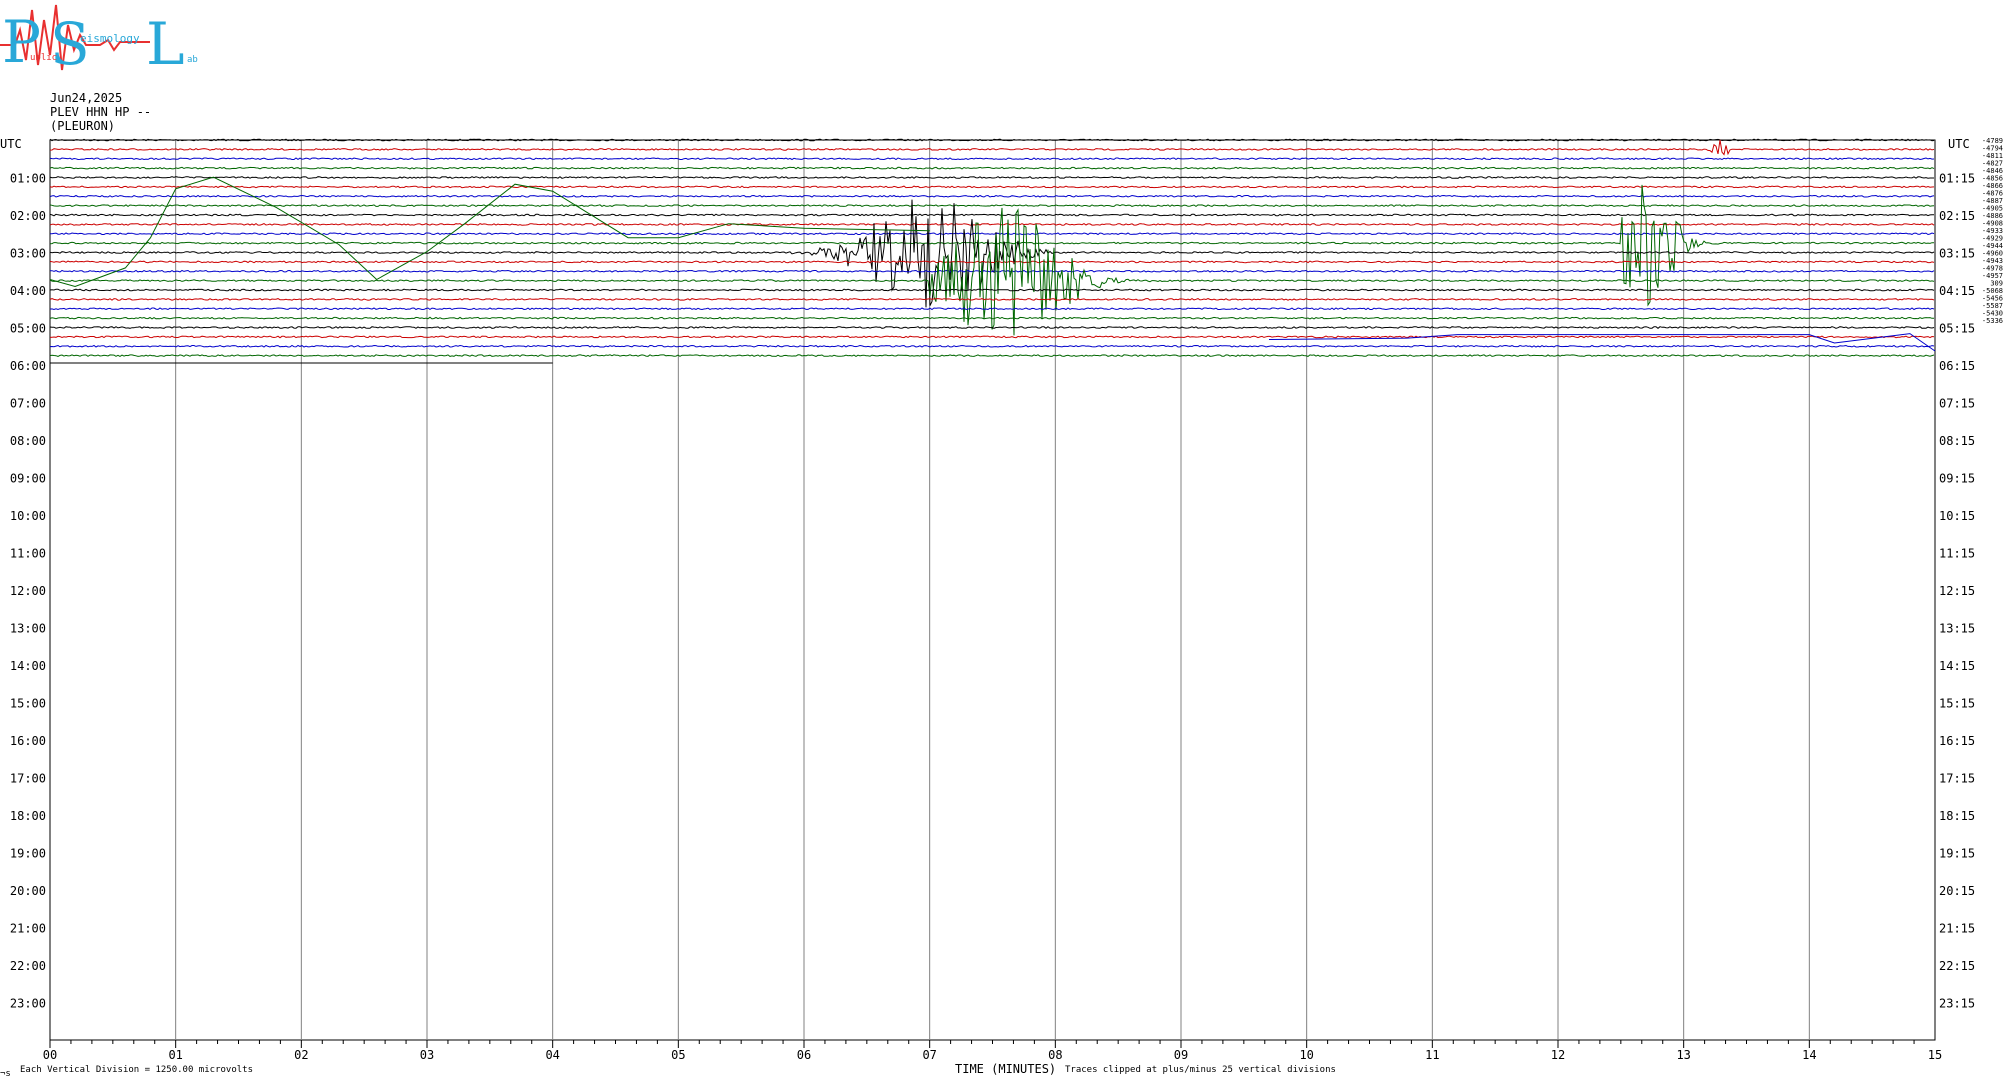  What do you see at coordinates (1957, 404) in the screenshot?
I see `right-hour-label: 07:15` at bounding box center [1957, 404].